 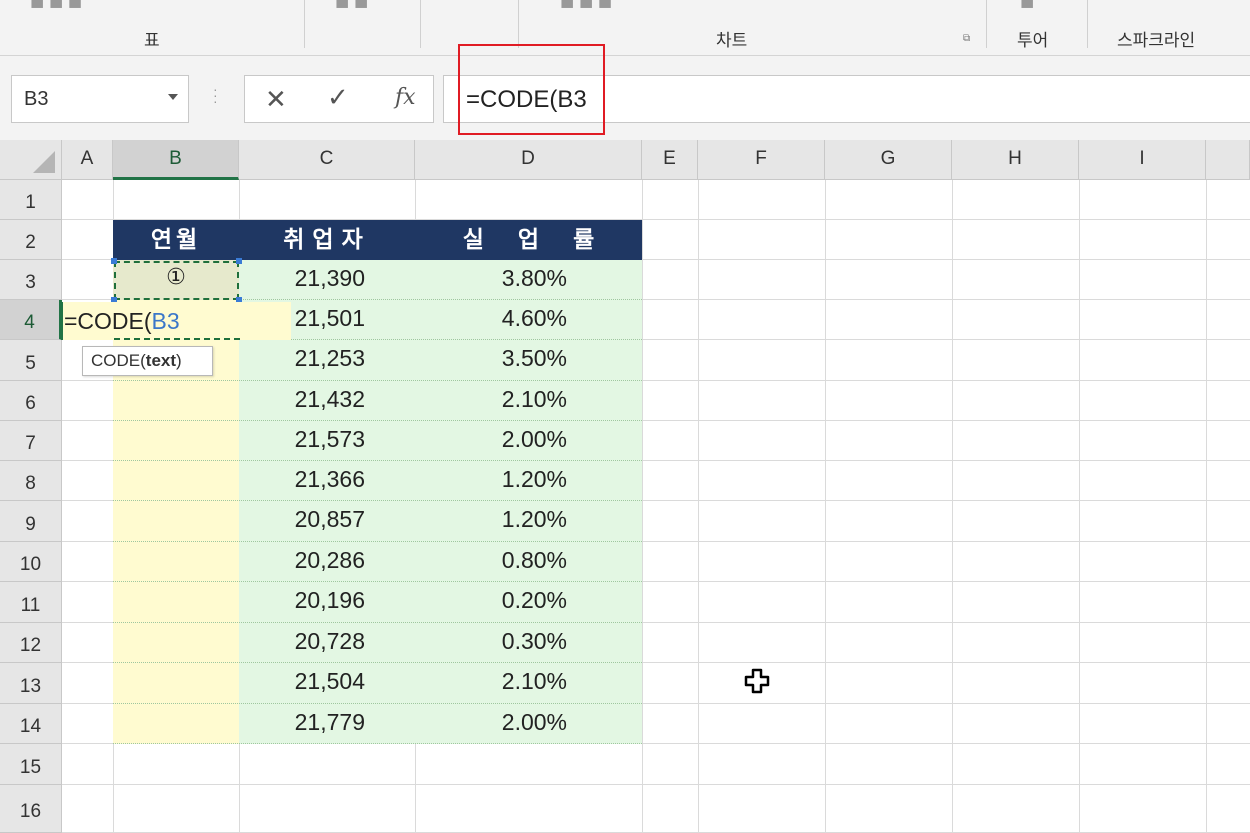 What do you see at coordinates (176, 280) in the screenshot?
I see `reference-marquee` at bounding box center [176, 280].